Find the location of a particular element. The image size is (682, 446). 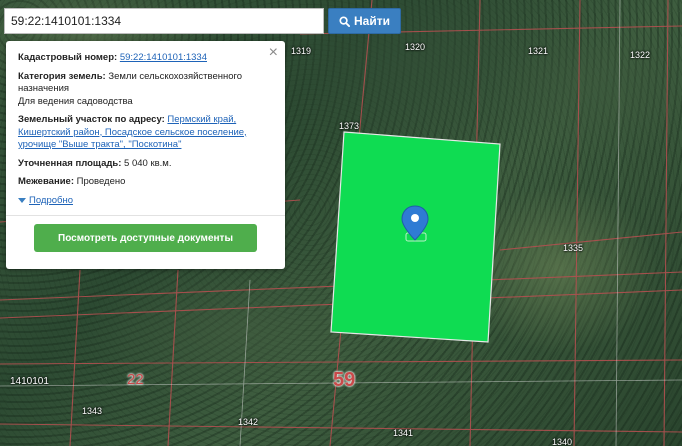

search-input is located at coordinates (164, 21).